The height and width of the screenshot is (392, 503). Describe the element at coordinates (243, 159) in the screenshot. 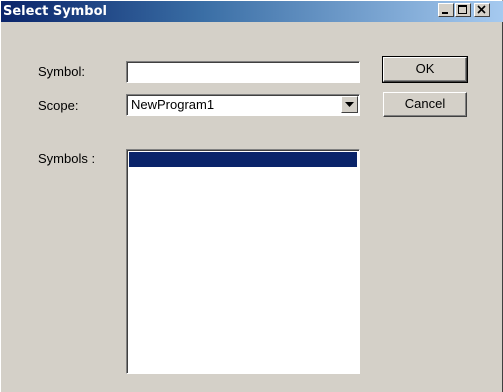

I see `list-item` at that location.